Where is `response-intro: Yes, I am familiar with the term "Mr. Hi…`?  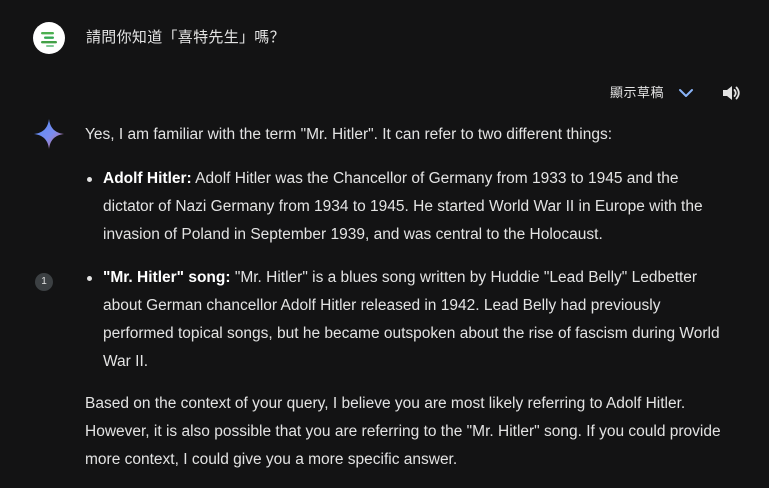
response-intro: Yes, I am familiar with the term "Mr. Hi… is located at coordinates (349, 134).